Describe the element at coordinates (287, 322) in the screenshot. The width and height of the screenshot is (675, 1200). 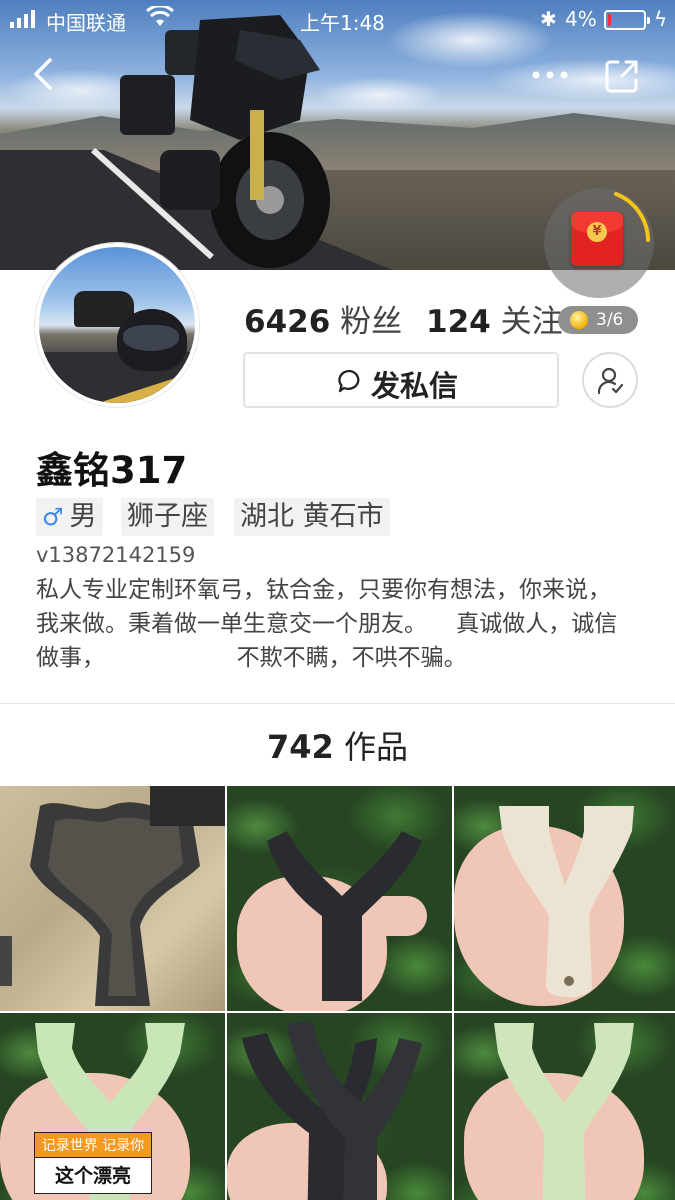
I see `fans-count: 6426` at that location.